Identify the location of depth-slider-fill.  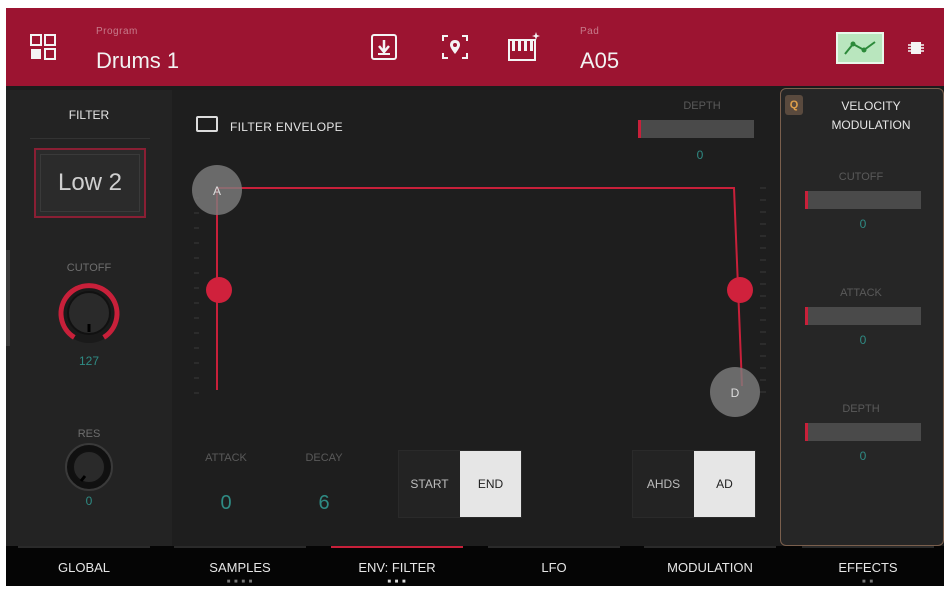
(639, 129).